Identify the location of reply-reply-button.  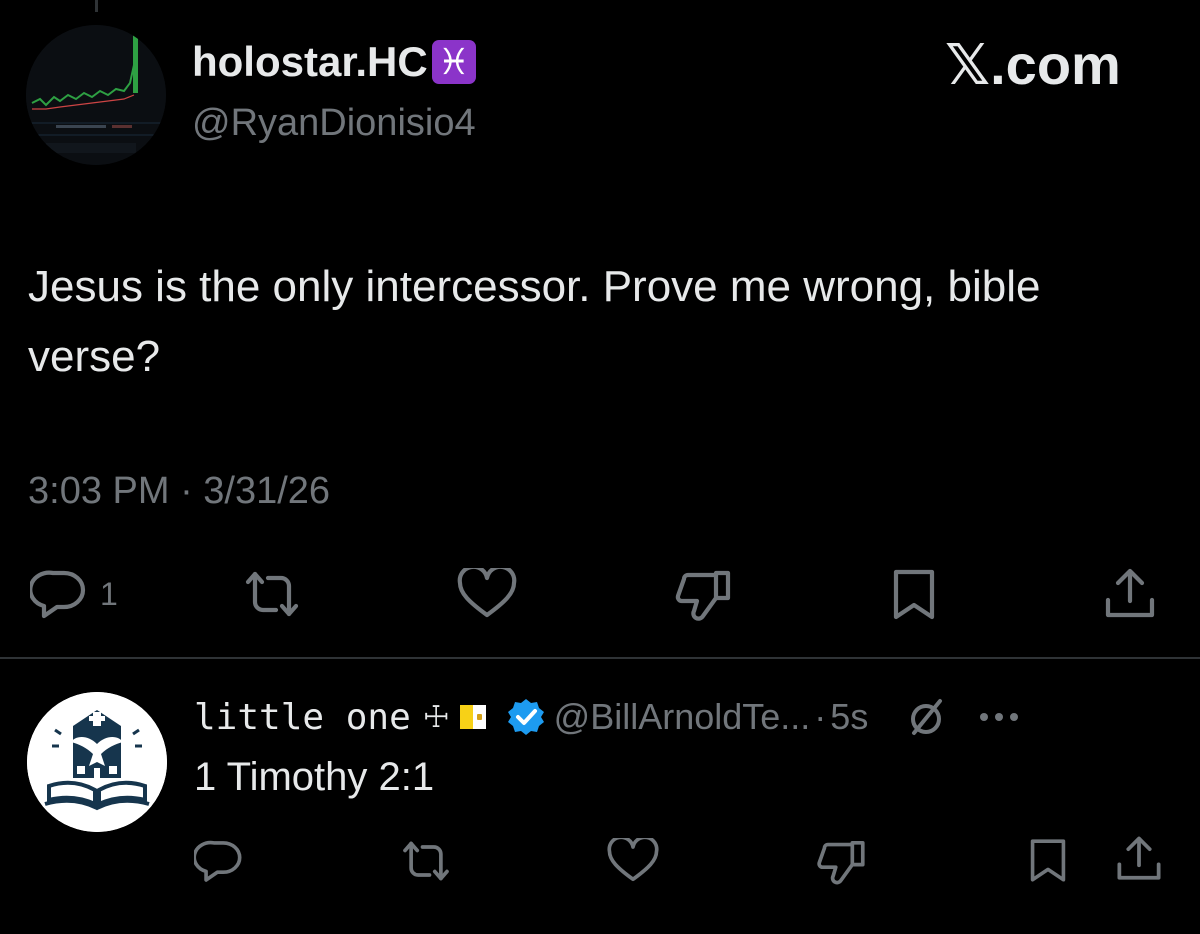
(219, 861).